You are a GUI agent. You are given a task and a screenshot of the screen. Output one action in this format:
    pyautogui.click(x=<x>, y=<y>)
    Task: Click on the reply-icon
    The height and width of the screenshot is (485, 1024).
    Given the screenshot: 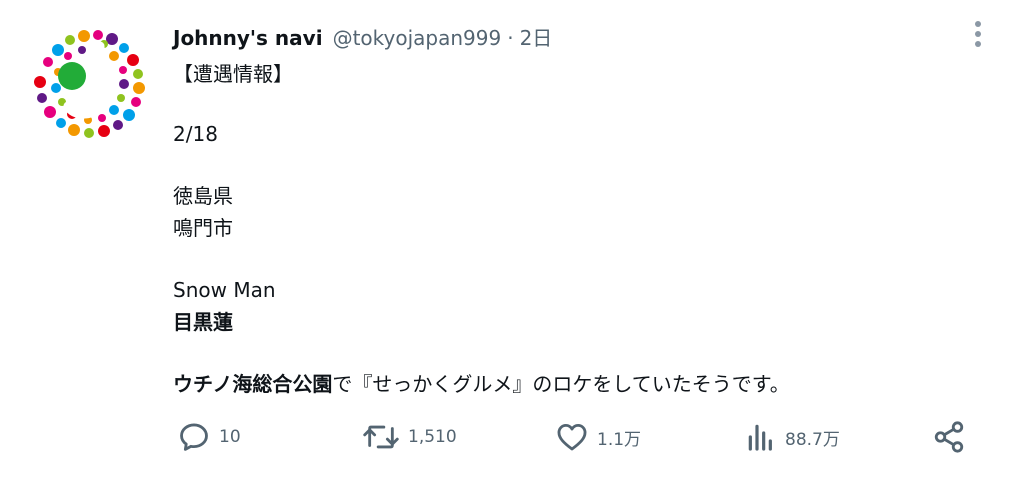 What is the action you would take?
    pyautogui.click(x=194, y=437)
    